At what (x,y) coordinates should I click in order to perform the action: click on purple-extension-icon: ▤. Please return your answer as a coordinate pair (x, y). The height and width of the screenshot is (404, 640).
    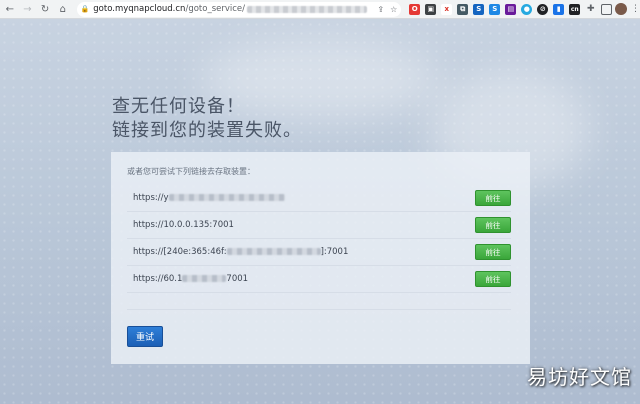
    Looking at the image, I should click on (511, 9).